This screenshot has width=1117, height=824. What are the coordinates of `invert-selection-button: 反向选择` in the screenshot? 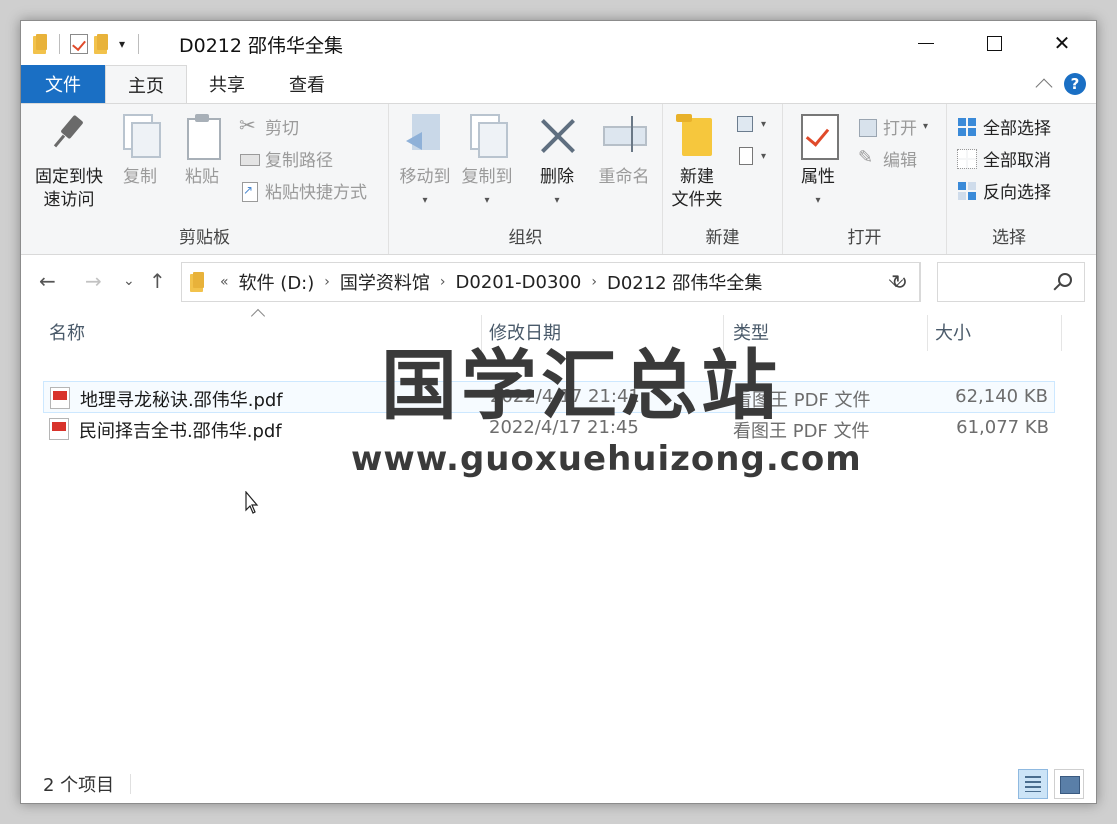 It's located at (1004, 190).